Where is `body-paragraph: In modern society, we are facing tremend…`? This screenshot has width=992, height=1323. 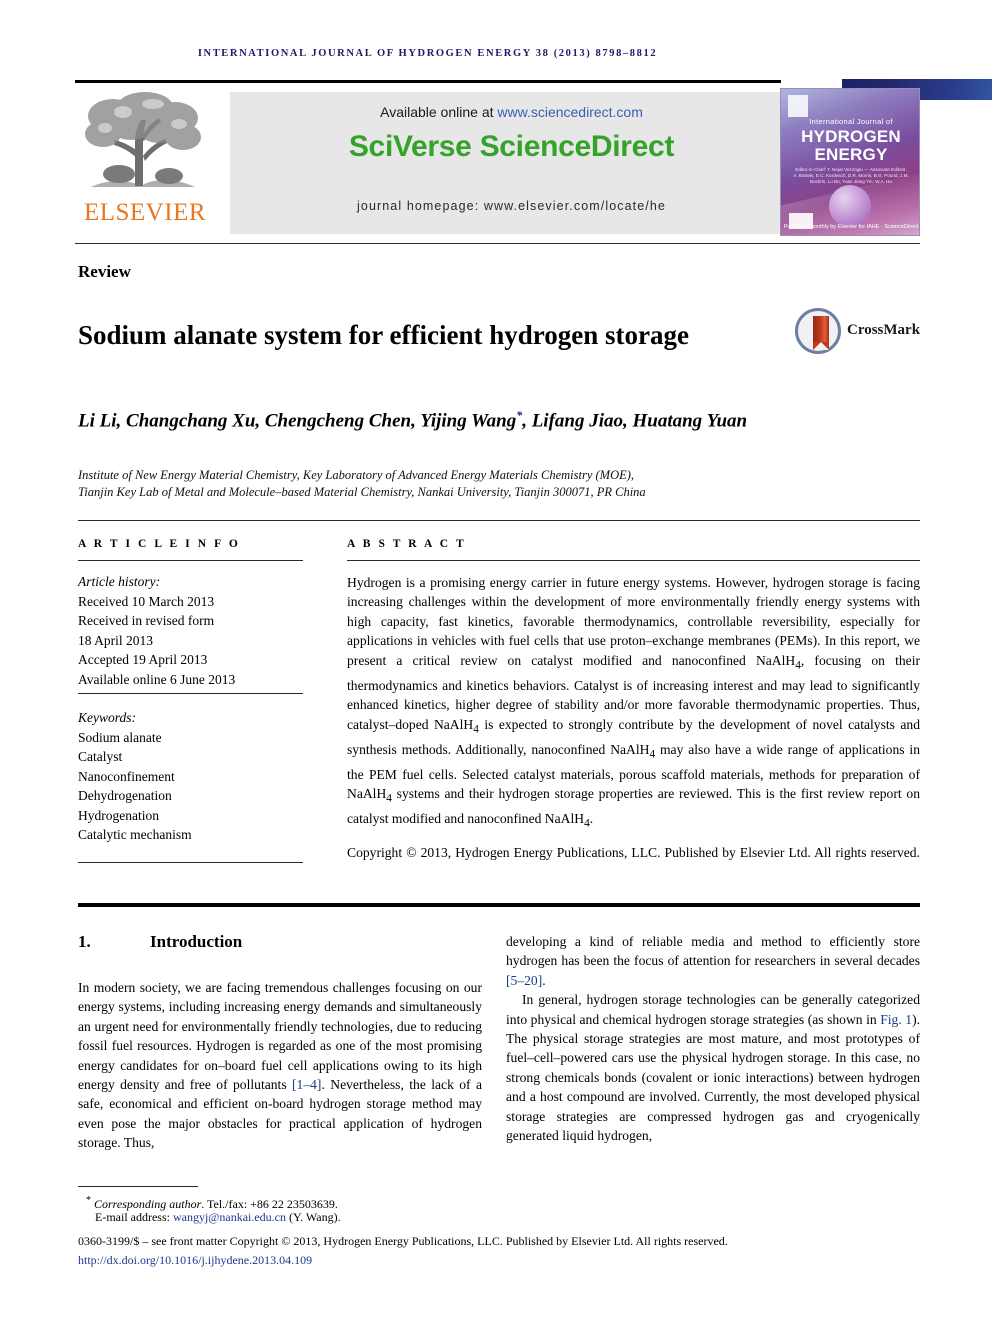 body-paragraph: In modern society, we are facing tremend… is located at coordinates (280, 1065).